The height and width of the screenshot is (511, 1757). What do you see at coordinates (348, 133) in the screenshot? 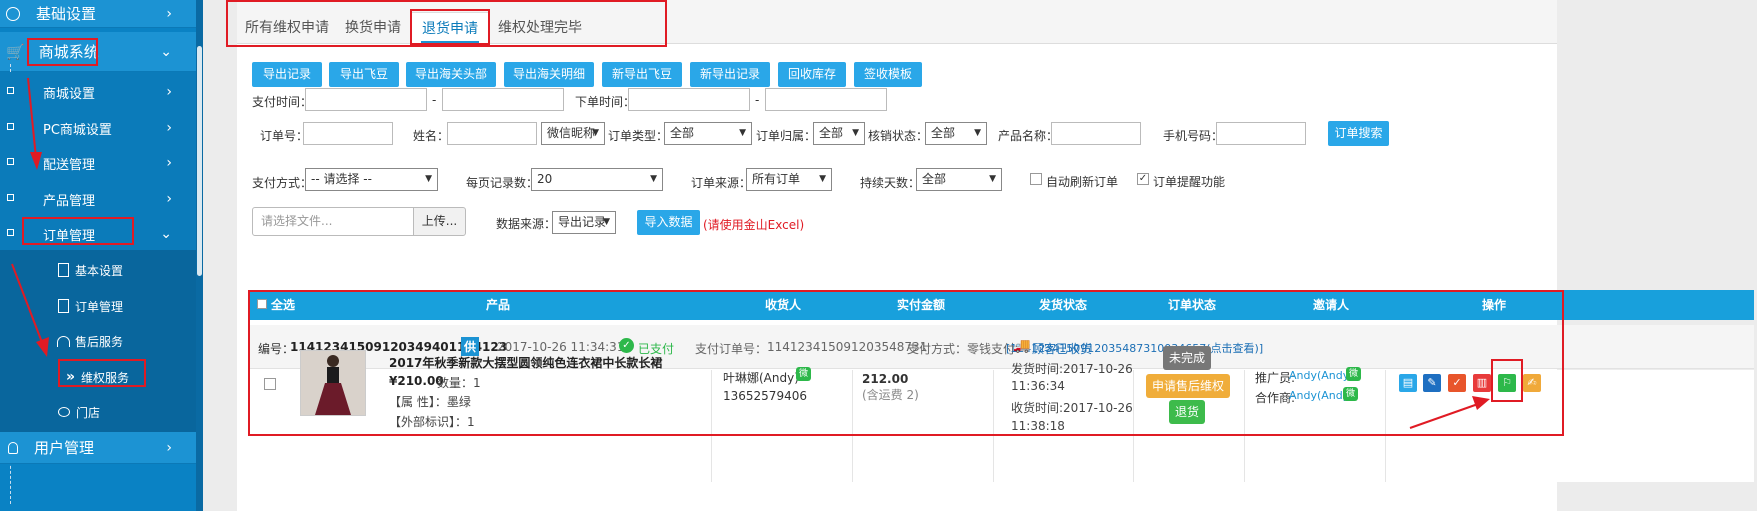
I see `order-no-input` at bounding box center [348, 133].